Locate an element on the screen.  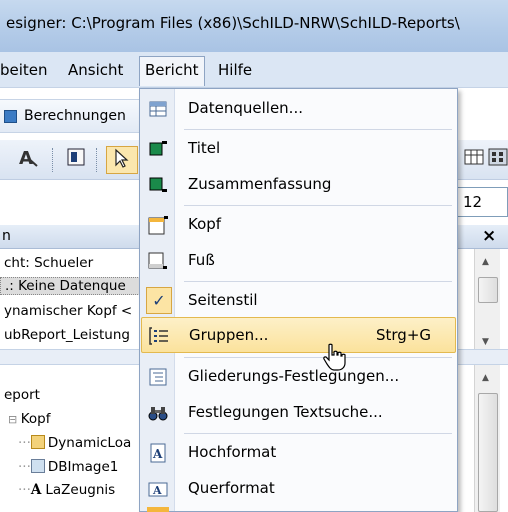
scroll-down-icon: ▼ is located at coordinates (485, 342).